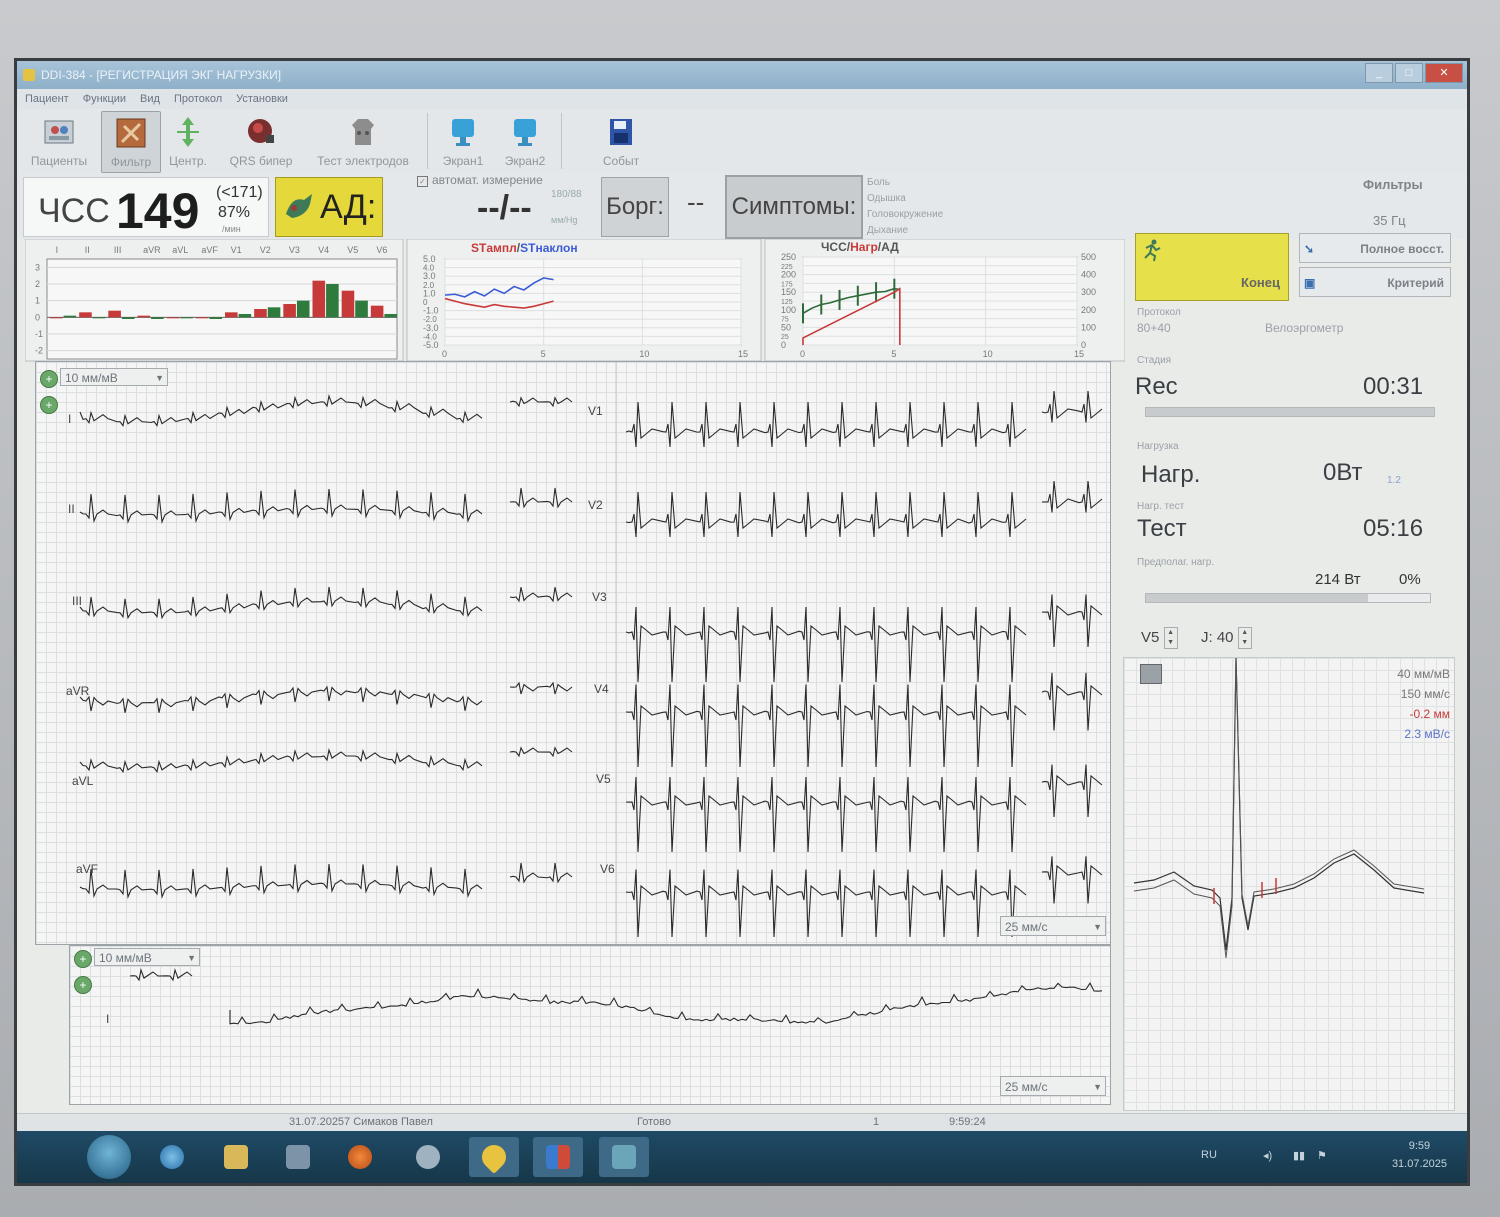 This screenshot has height=1217, width=1500. I want to click on reference-beat-line, so click(1279, 808).